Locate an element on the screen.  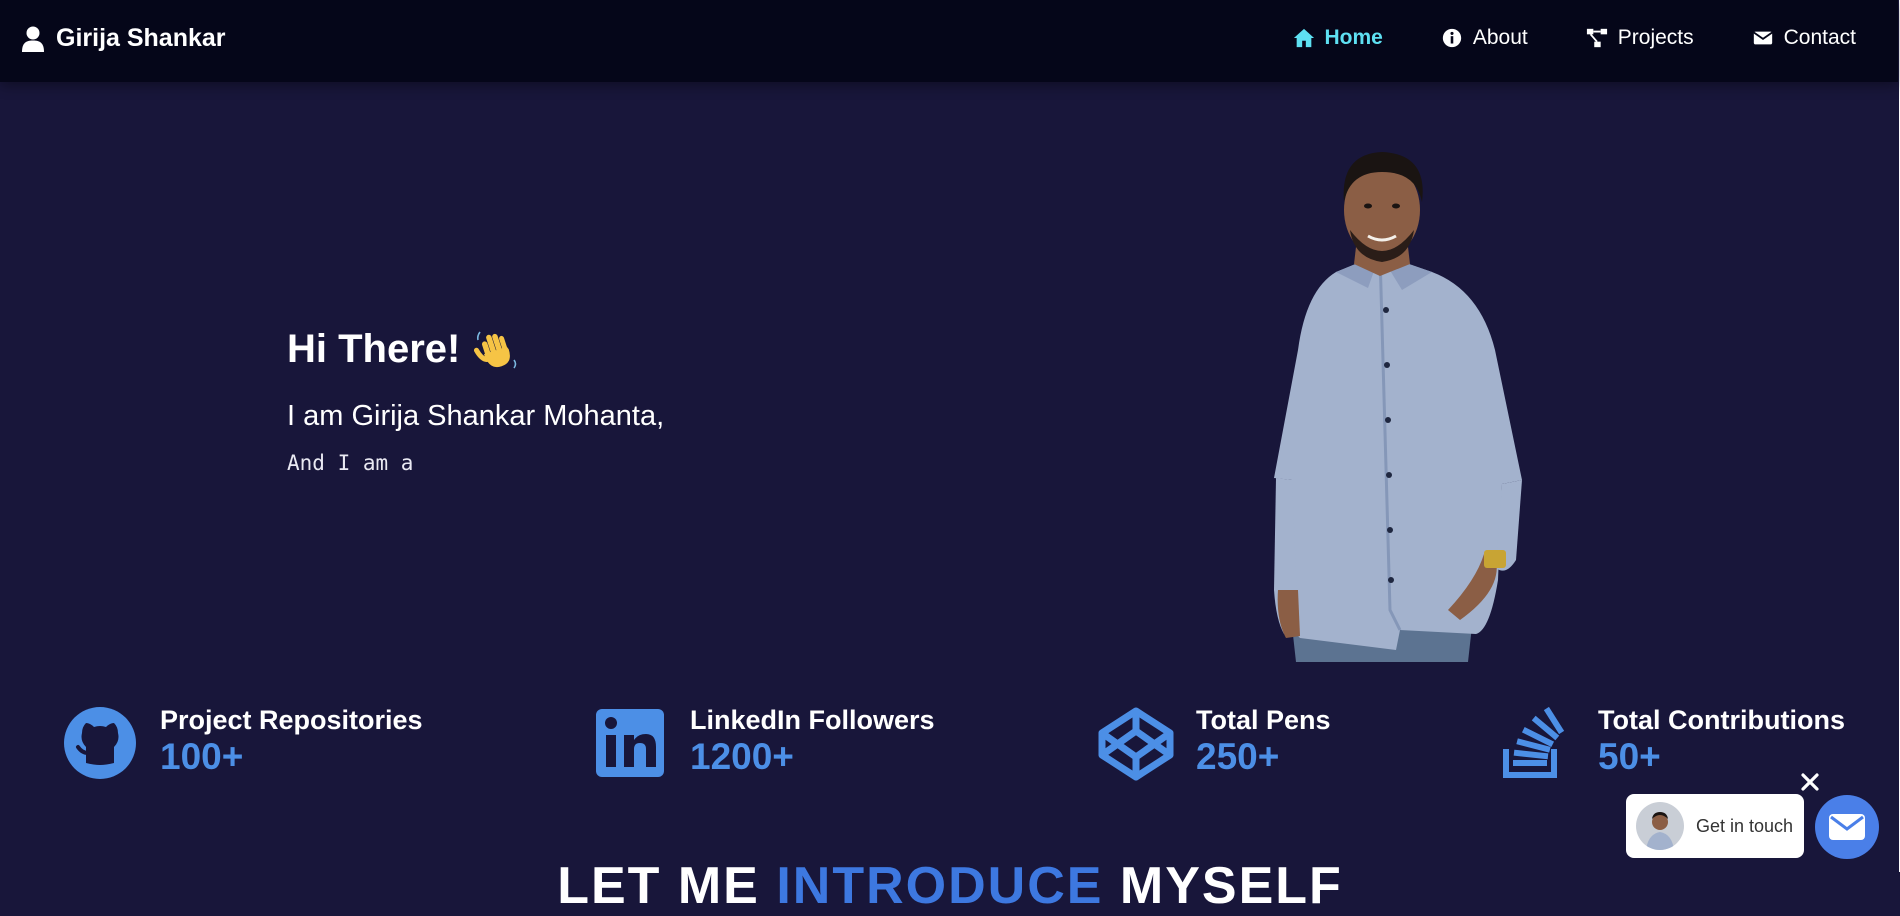
stat-repositories: Project Repositories 100+ is located at coordinates (242, 743).